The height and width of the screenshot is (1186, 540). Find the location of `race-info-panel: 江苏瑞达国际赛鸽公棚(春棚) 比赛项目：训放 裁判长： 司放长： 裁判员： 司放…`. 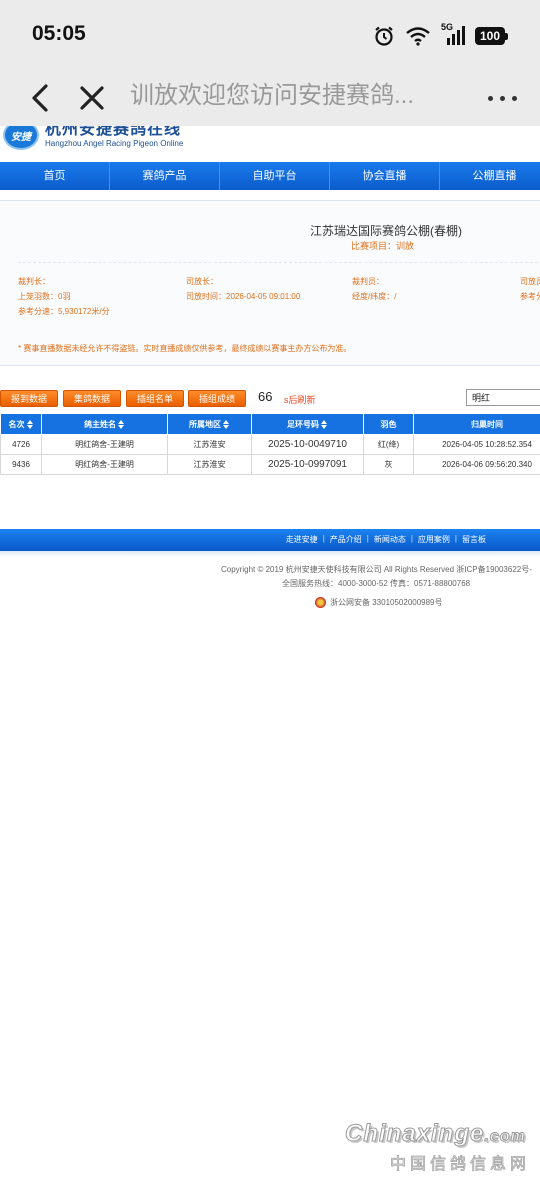

race-info-panel: 江苏瑞达国际赛鸽公棚(春棚) 比赛项目：训放 裁判长： 司放长： 裁判员： 司放… is located at coordinates (270, 283).